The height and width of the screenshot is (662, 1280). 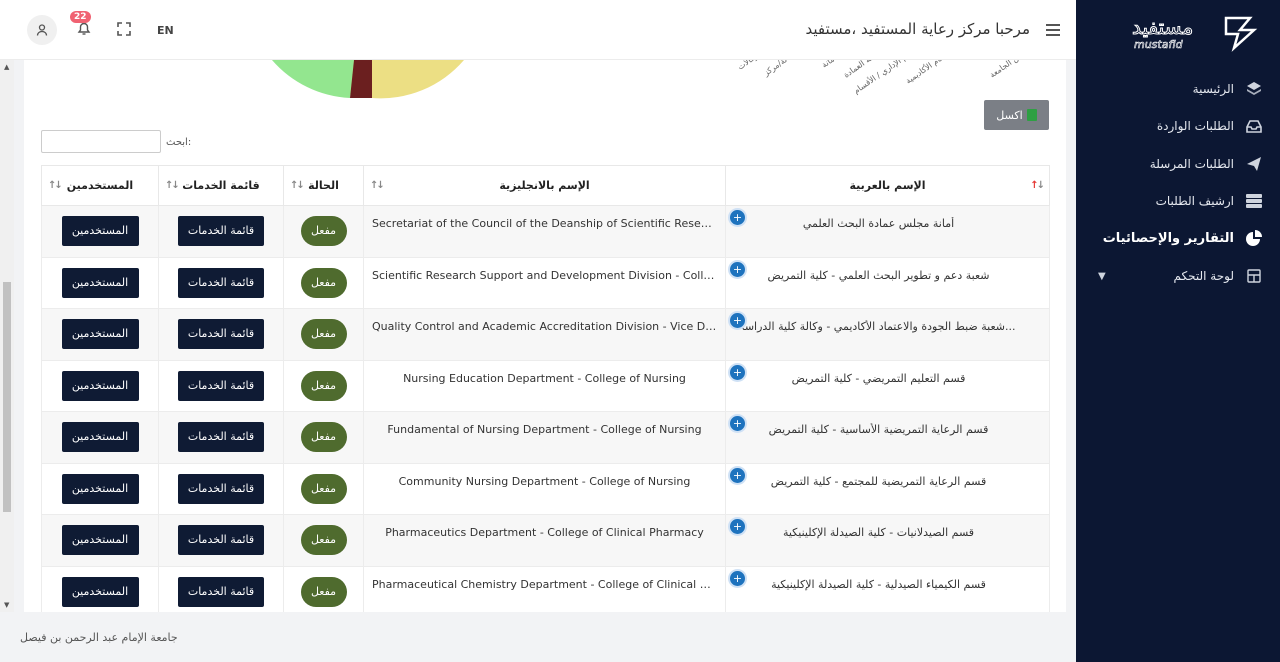 What do you see at coordinates (6, 67) in the screenshot?
I see `scroll-up-icon: ▲` at bounding box center [6, 67].